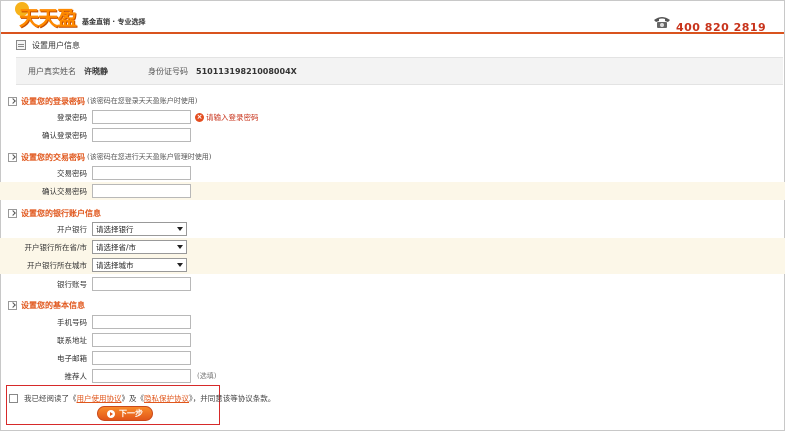 The height and width of the screenshot is (431, 785). What do you see at coordinates (64, 191) in the screenshot?
I see `confirm-trade-password-label: 确认交易密码` at bounding box center [64, 191].